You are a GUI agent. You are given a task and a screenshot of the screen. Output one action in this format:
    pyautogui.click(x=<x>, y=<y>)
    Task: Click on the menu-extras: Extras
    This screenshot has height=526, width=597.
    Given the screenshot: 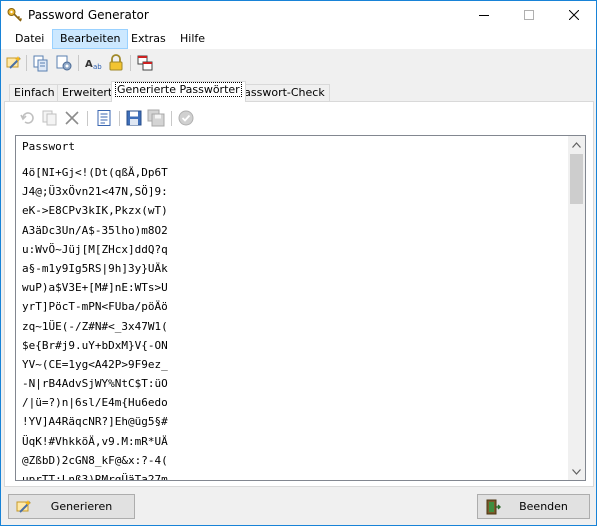 What is the action you would take?
    pyautogui.click(x=148, y=39)
    